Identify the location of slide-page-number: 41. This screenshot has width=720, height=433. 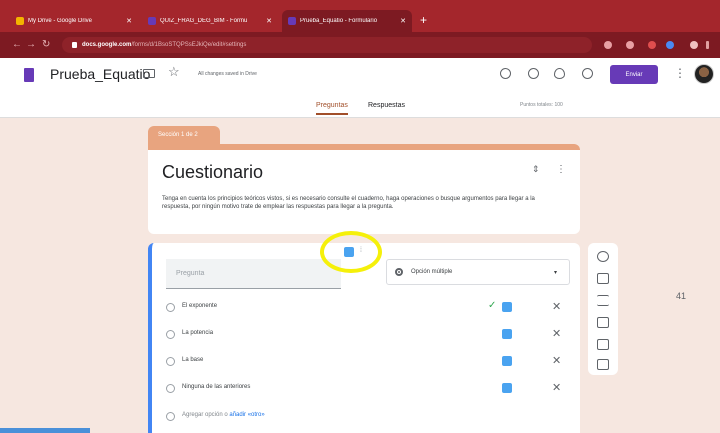
(681, 296).